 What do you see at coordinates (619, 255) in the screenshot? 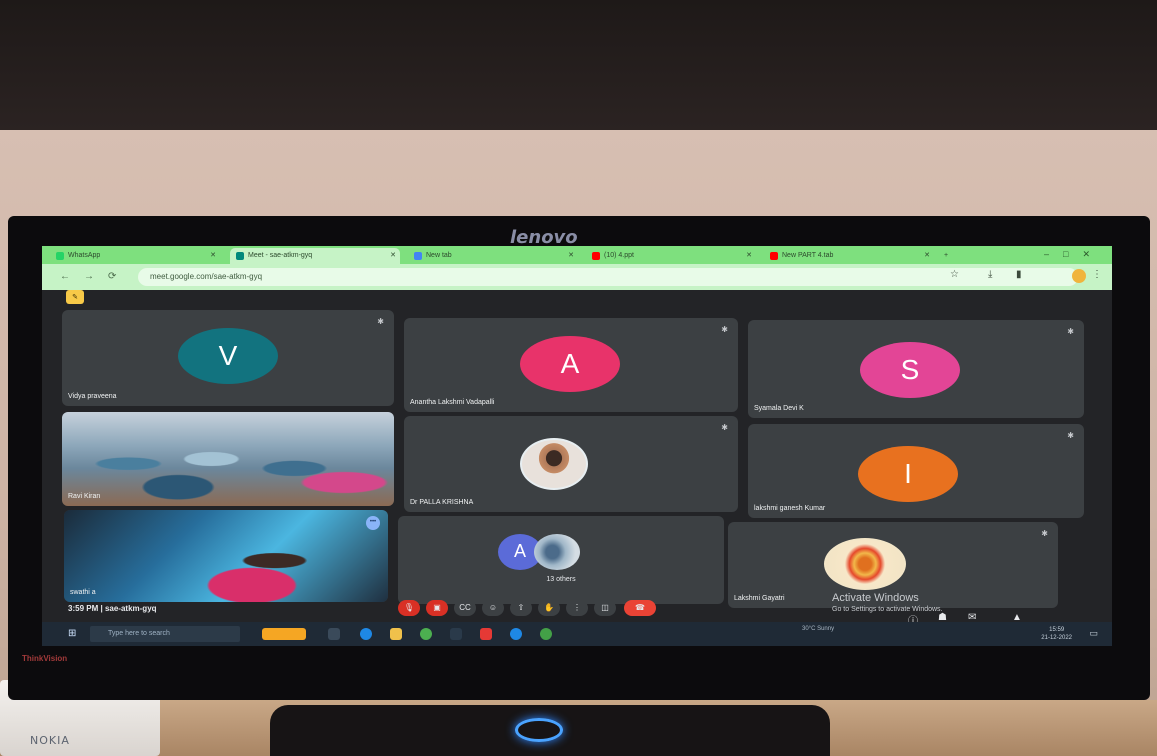
I see `tab-label: (10) 4.ppt` at bounding box center [619, 255].